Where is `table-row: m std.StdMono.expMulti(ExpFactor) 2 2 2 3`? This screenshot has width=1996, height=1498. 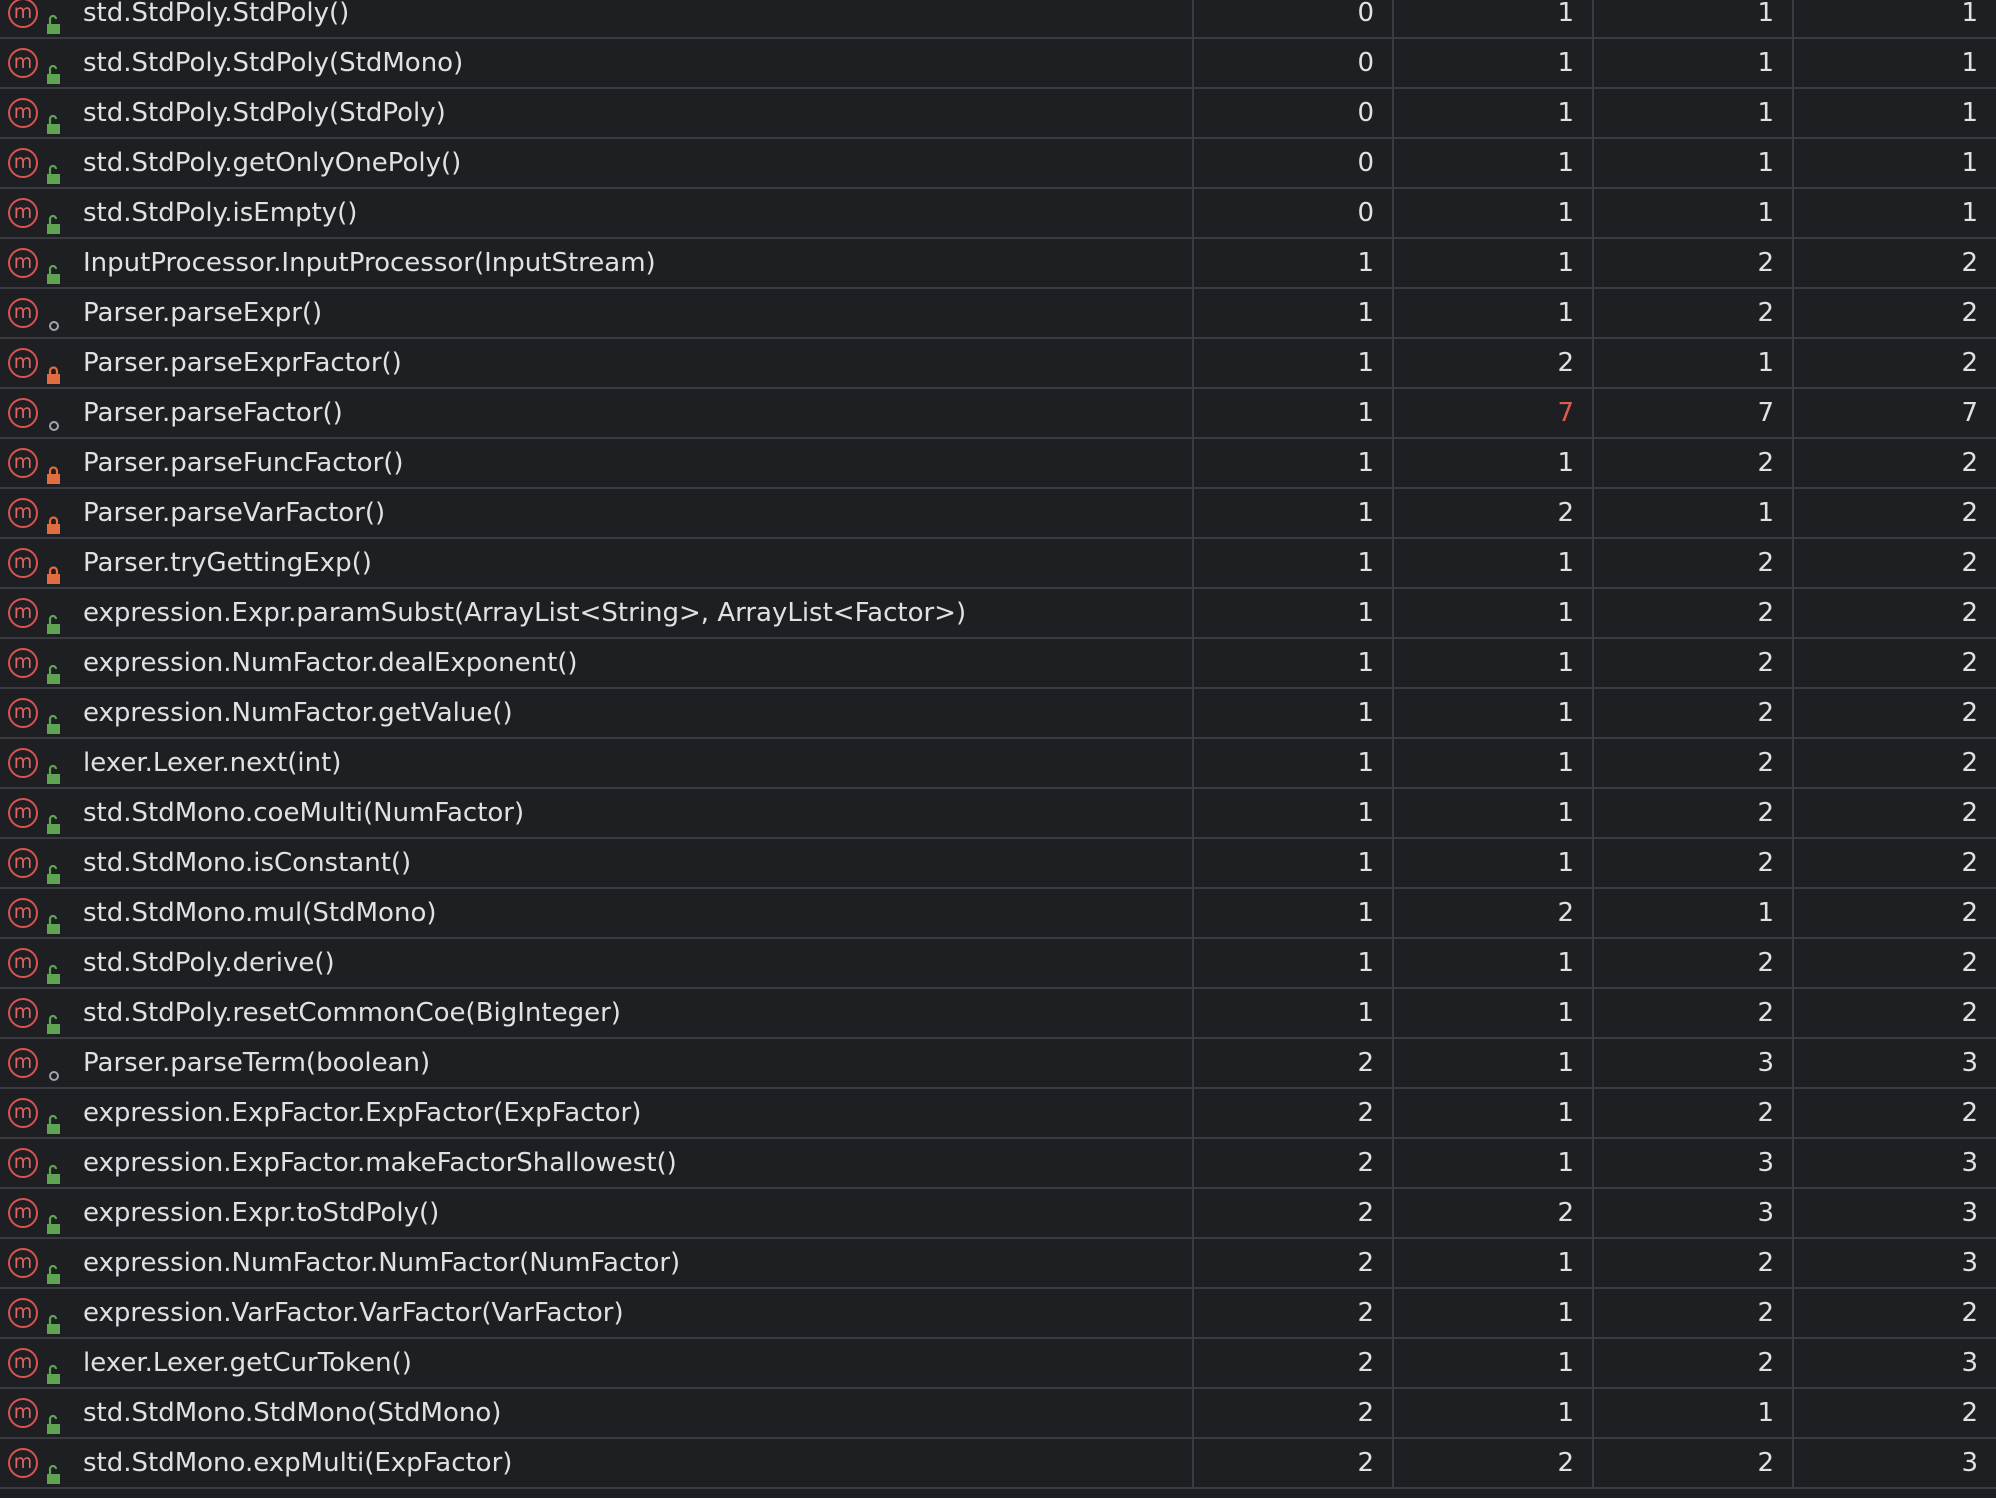 table-row: m std.StdMono.expMulti(ExpFactor) 2 2 2 3 is located at coordinates (998, 1464).